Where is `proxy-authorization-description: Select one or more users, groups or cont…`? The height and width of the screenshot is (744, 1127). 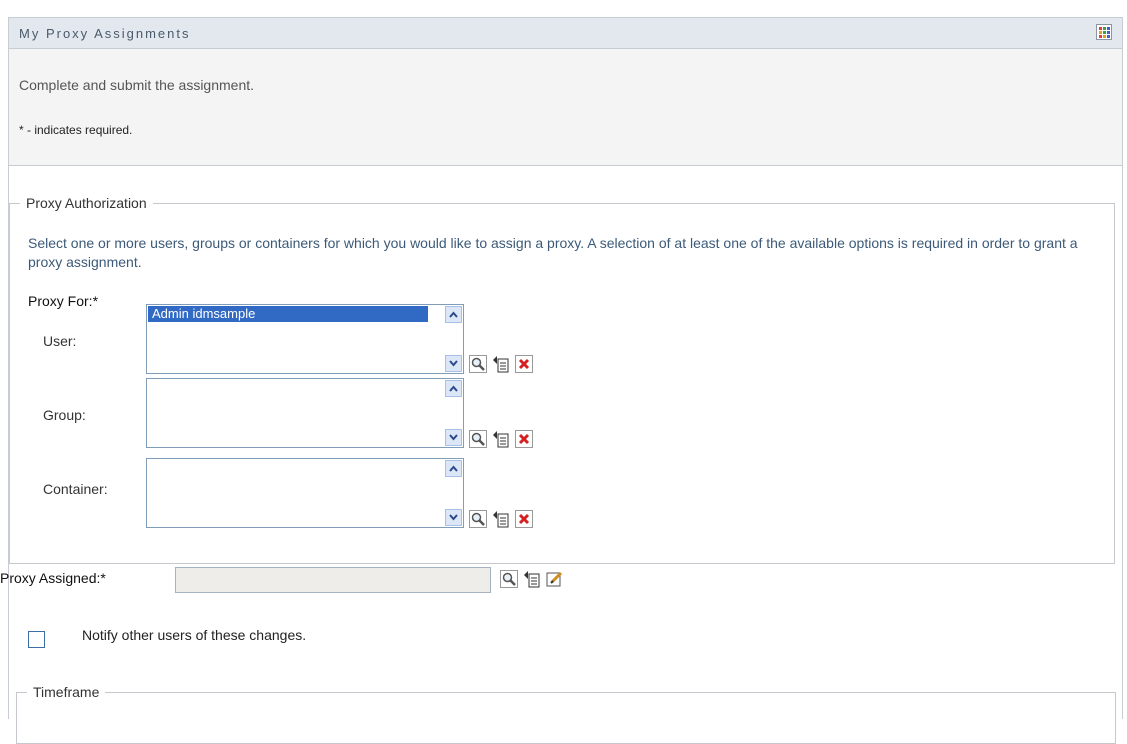
proxy-authorization-description: Select one or more users, groups or cont… is located at coordinates (553, 252).